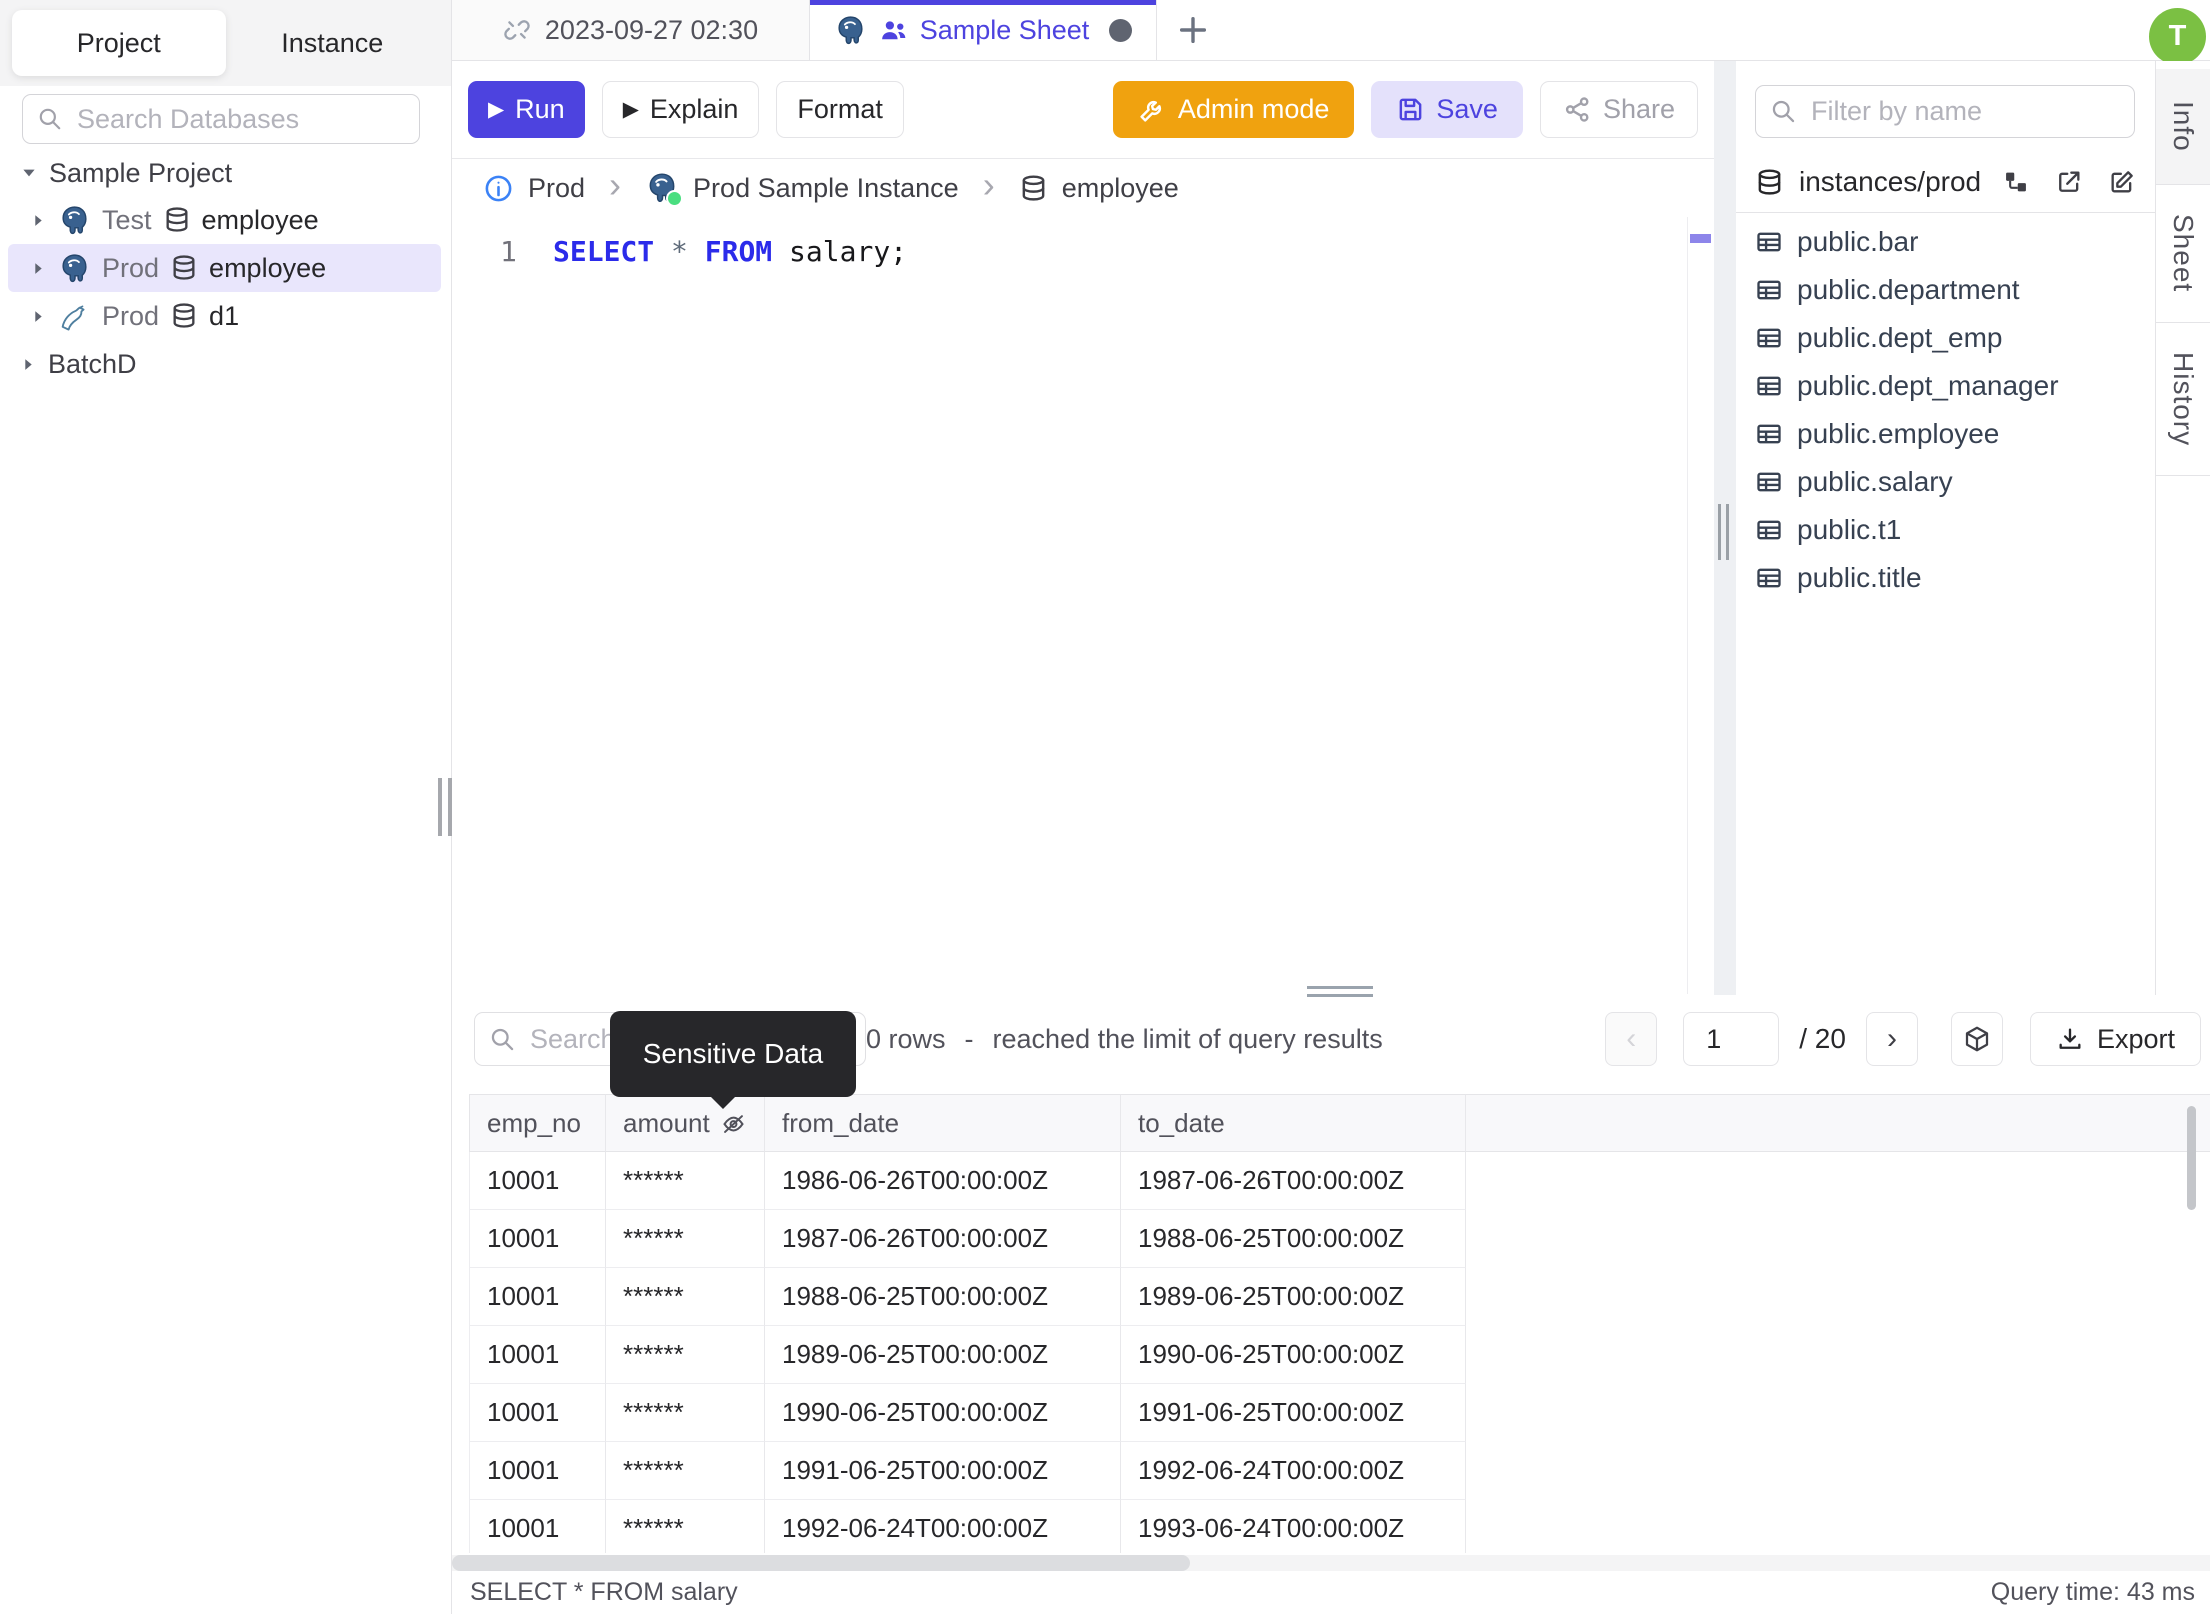 This screenshot has height=1614, width=2210. What do you see at coordinates (1447, 109) in the screenshot?
I see `save-button: Save` at bounding box center [1447, 109].